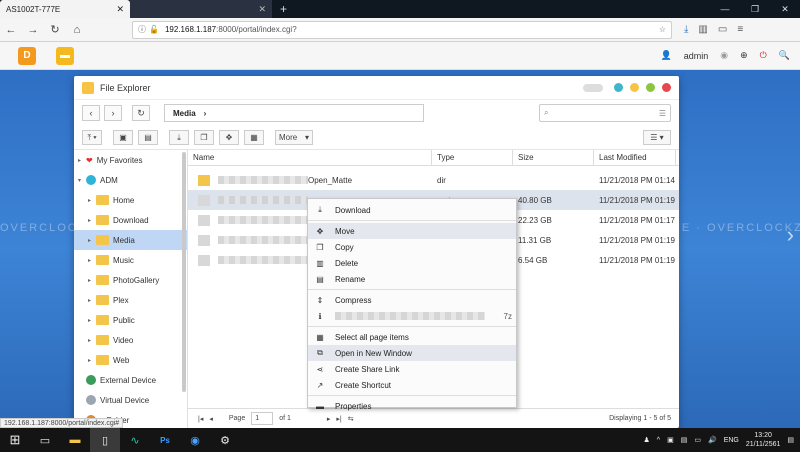 This screenshot has height=452, width=800. Describe the element at coordinates (130, 160) in the screenshot. I see `tree-item-my-favorites: ▸ ❤ My Favorites` at that location.